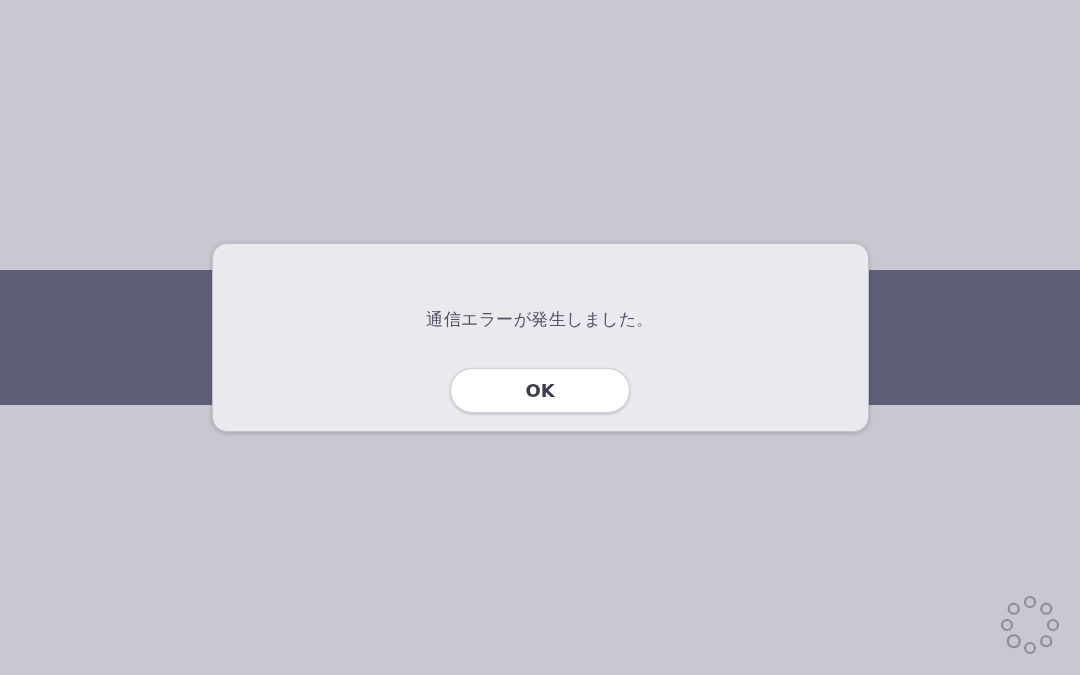 This screenshot has height=675, width=1080. Describe the element at coordinates (540, 319) in the screenshot. I see `error-message: 通信エラーが発生しました。` at that location.